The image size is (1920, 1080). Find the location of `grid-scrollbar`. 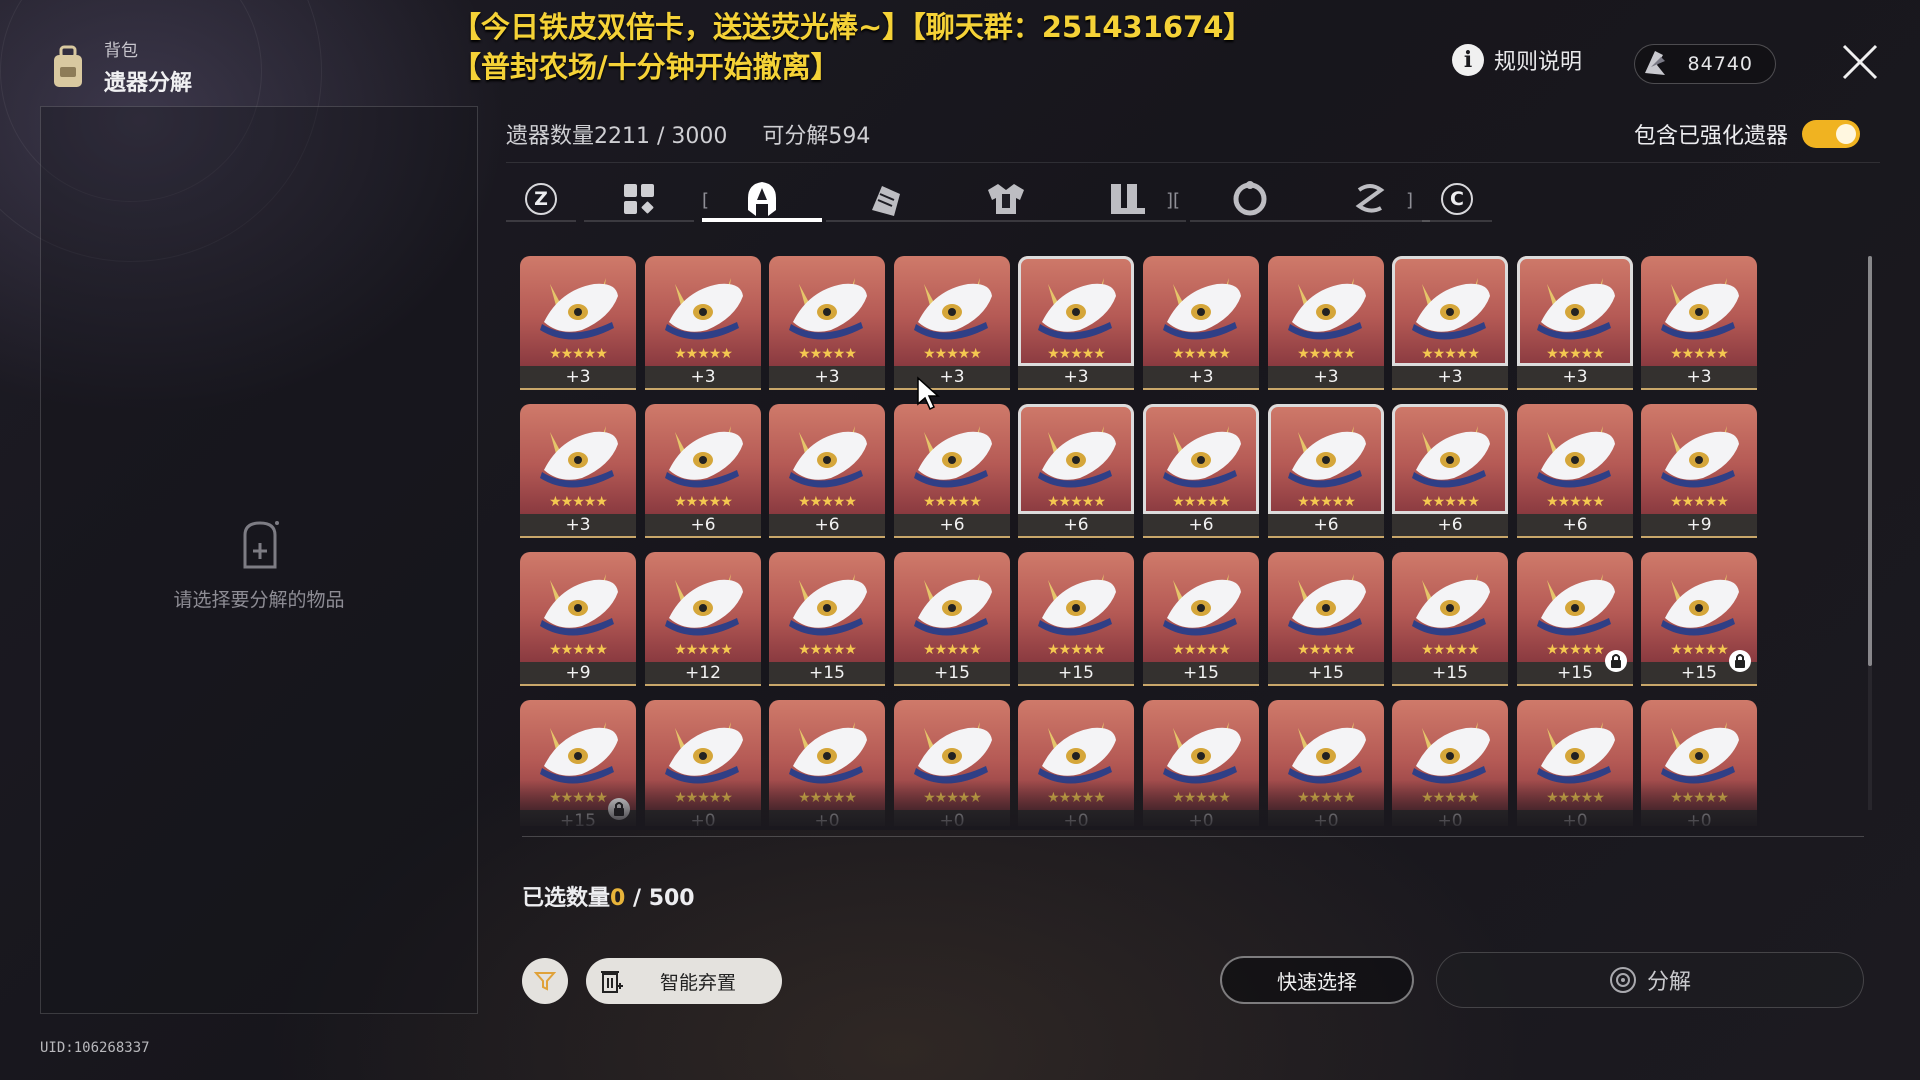

grid-scrollbar is located at coordinates (1870, 533).